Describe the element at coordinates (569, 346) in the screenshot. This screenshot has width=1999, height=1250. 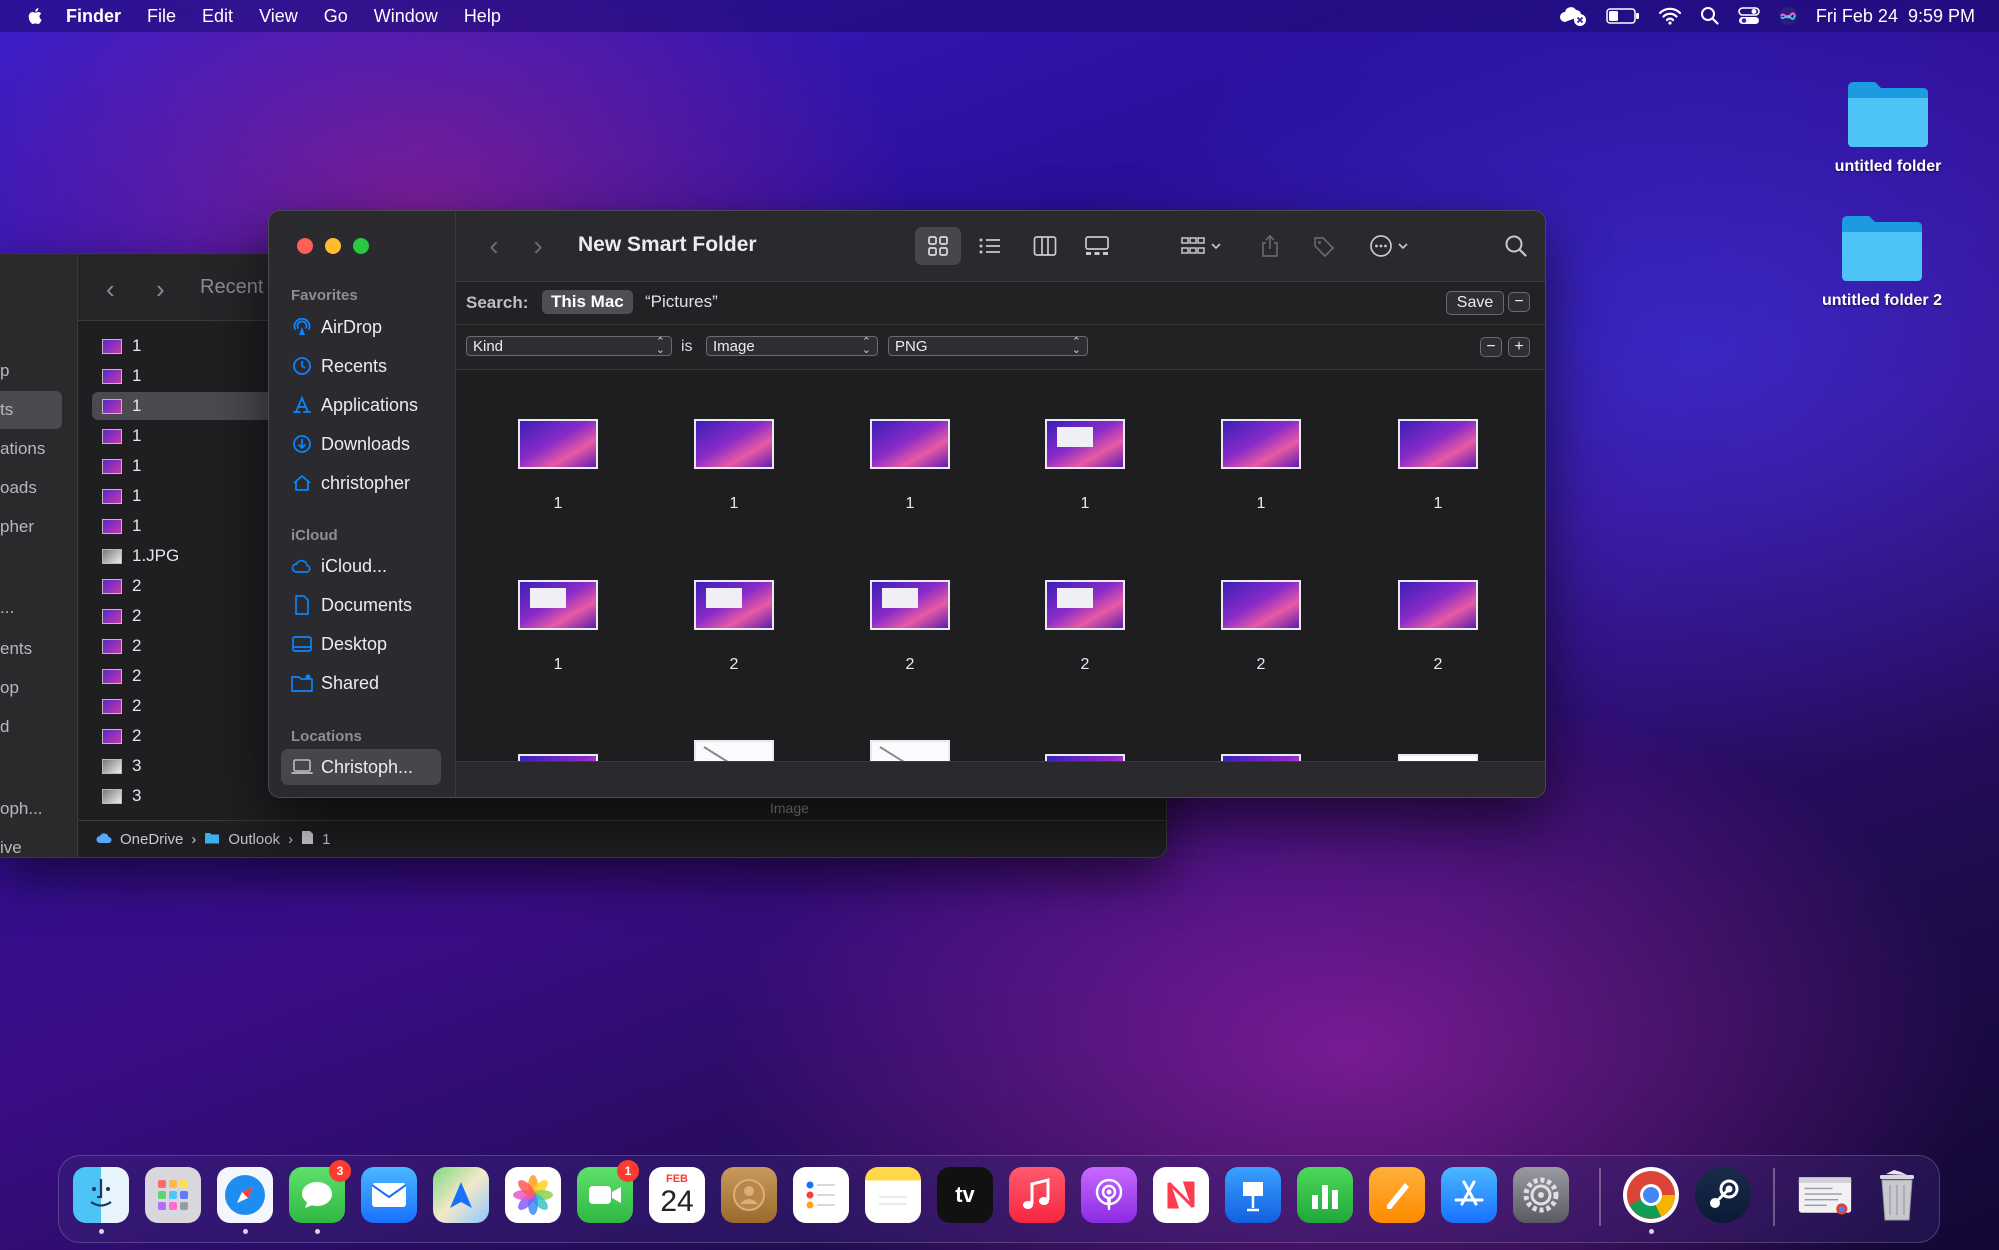
I see `attribute-select: Kind ⌃ ⌄` at that location.